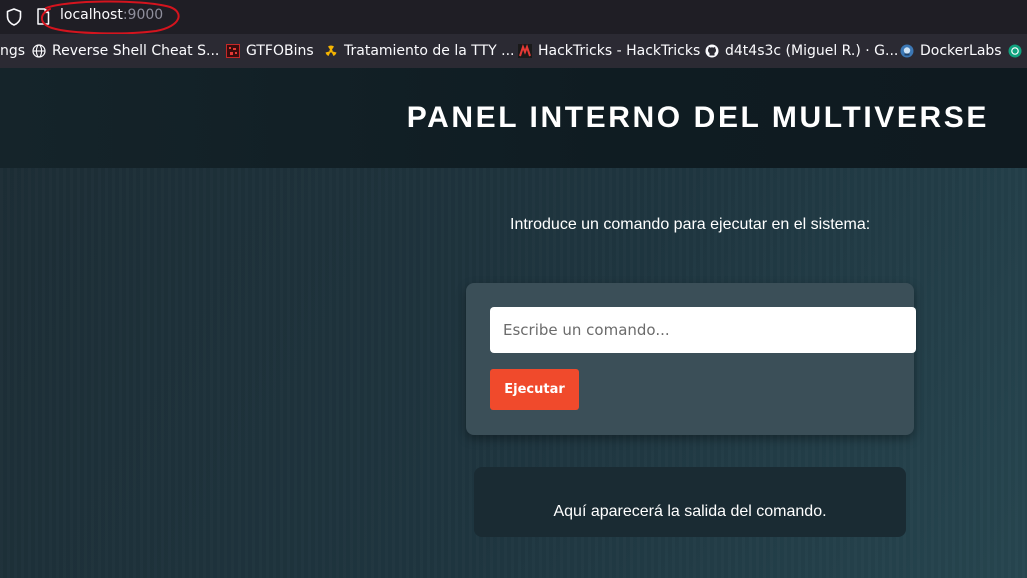 This screenshot has width=1027, height=578. Describe the element at coordinates (690, 511) in the screenshot. I see `output-text: Aquí aparecerá la salida del comando.` at that location.